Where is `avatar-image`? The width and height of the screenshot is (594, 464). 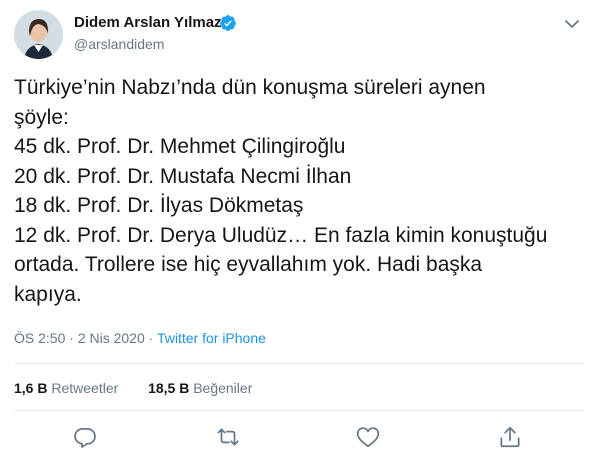 avatar-image is located at coordinates (38, 34).